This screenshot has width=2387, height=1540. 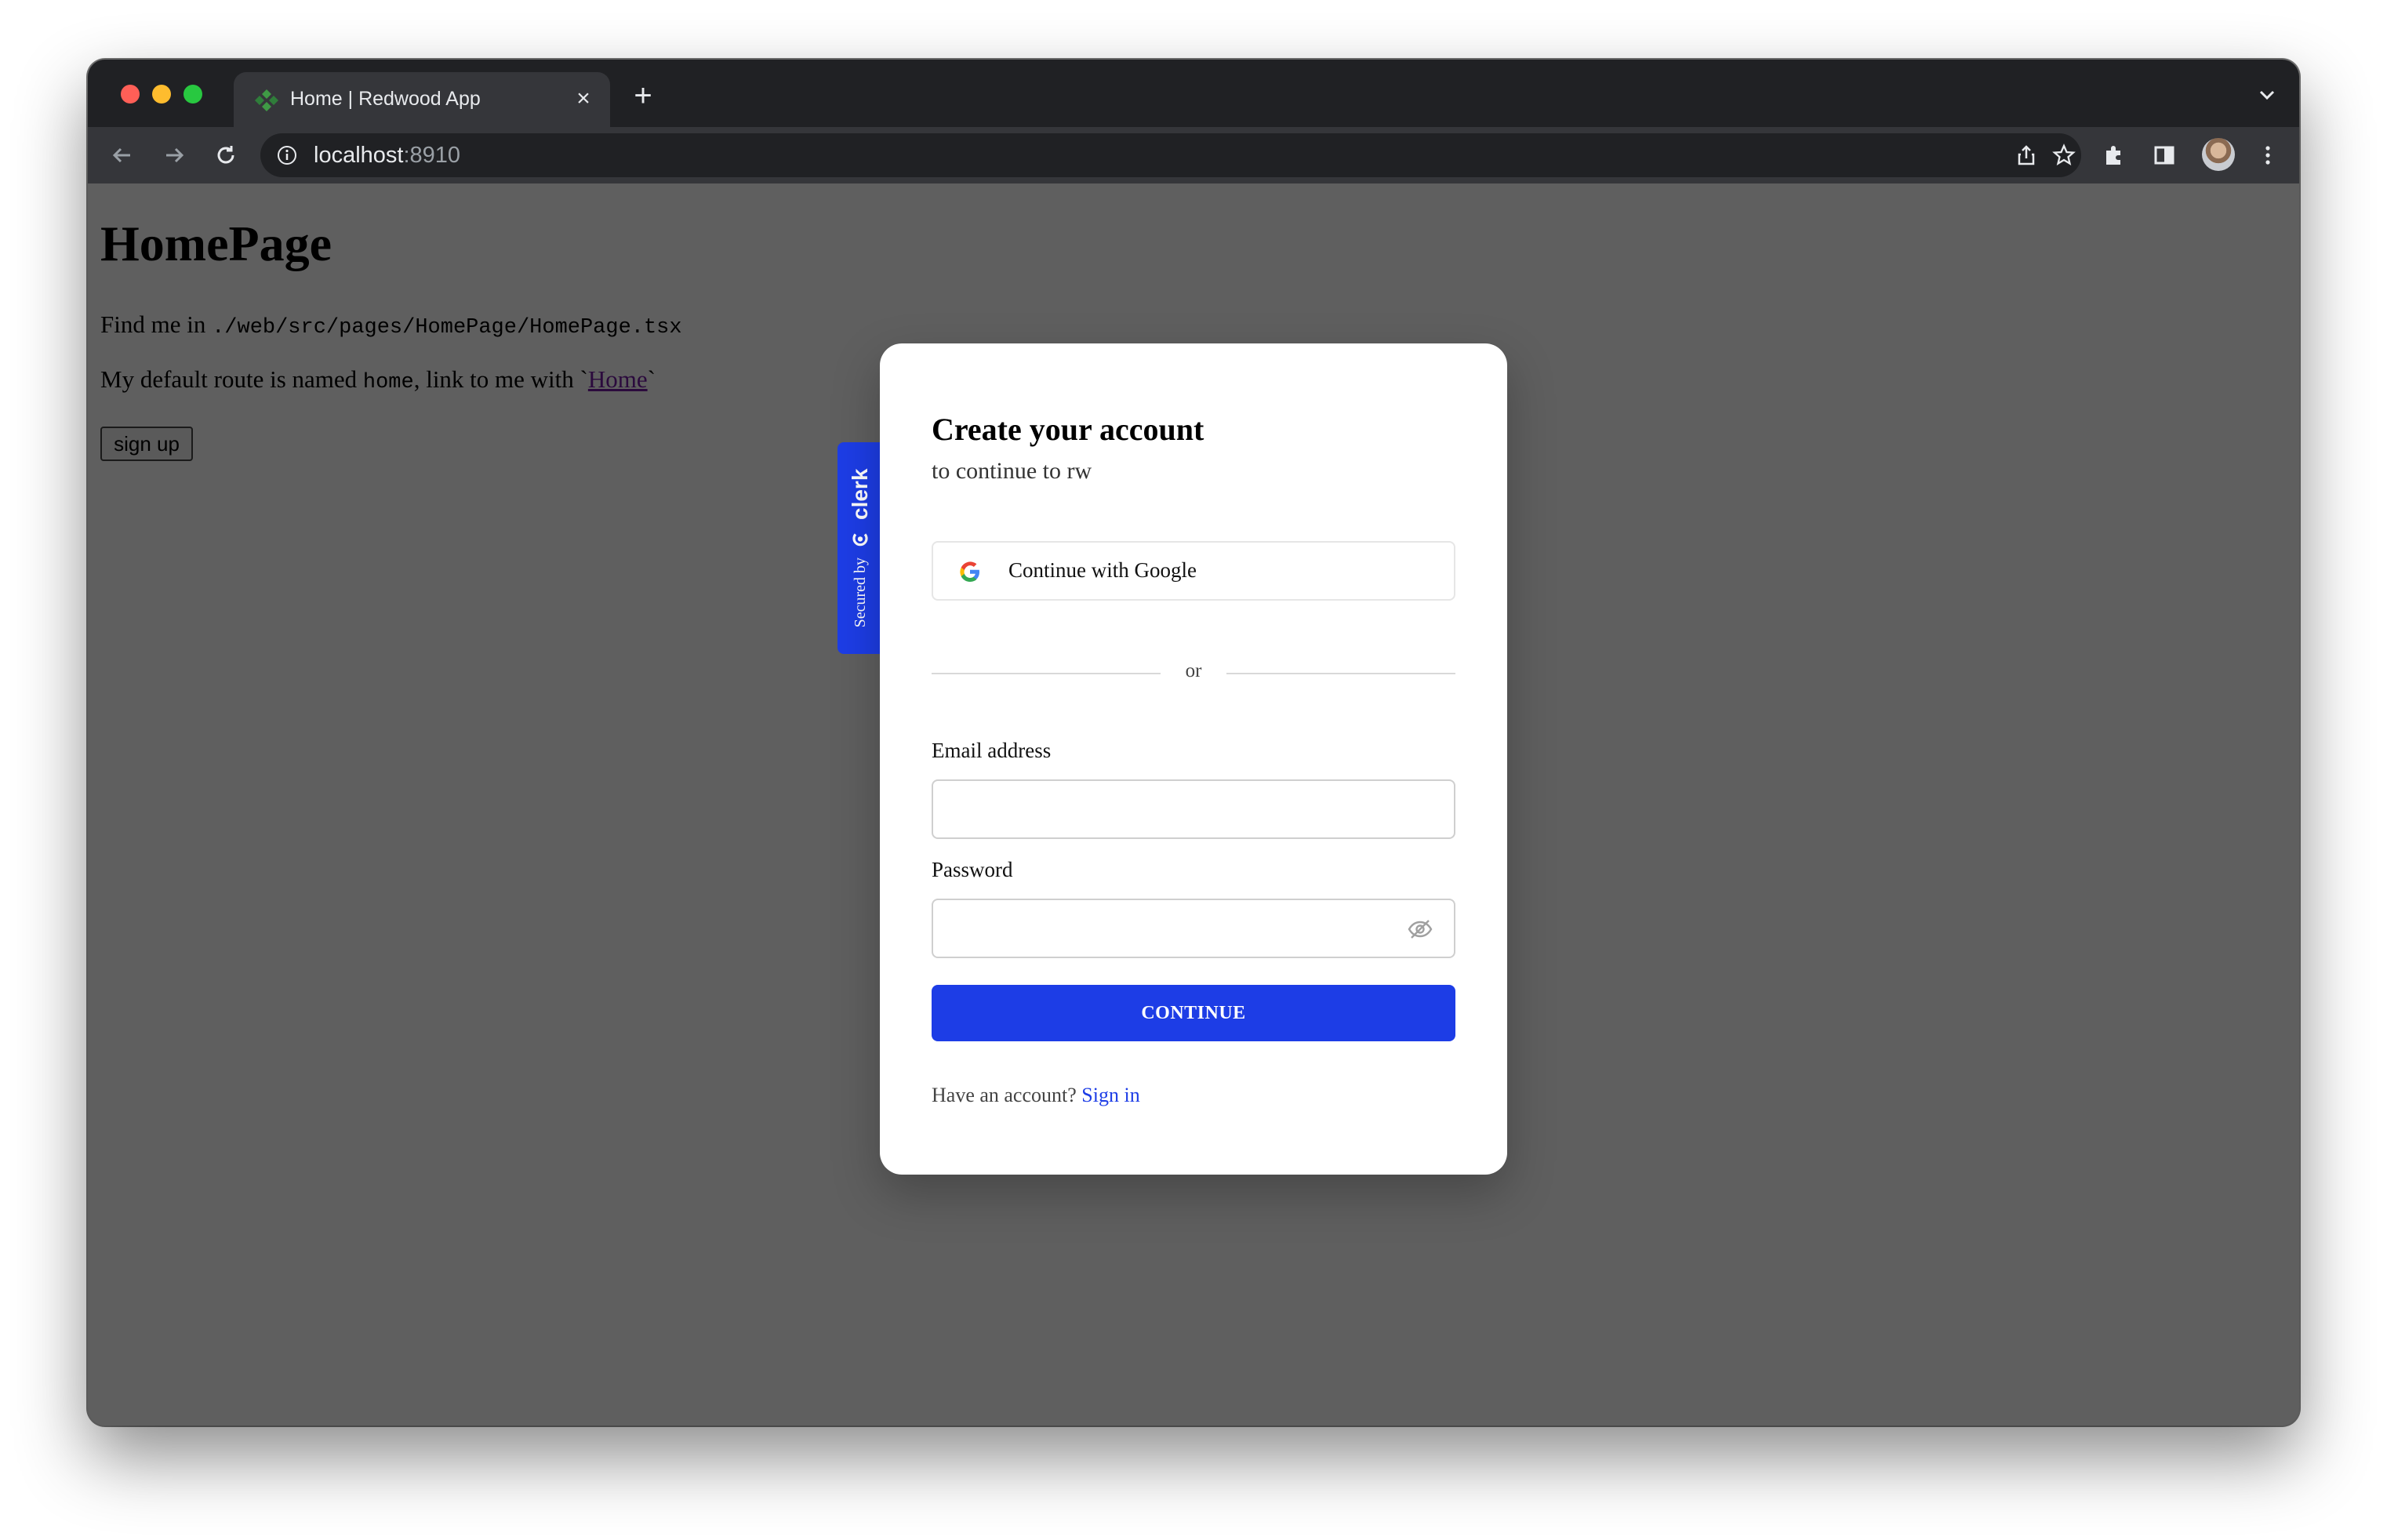 I want to click on share-icon, so click(x=2026, y=156).